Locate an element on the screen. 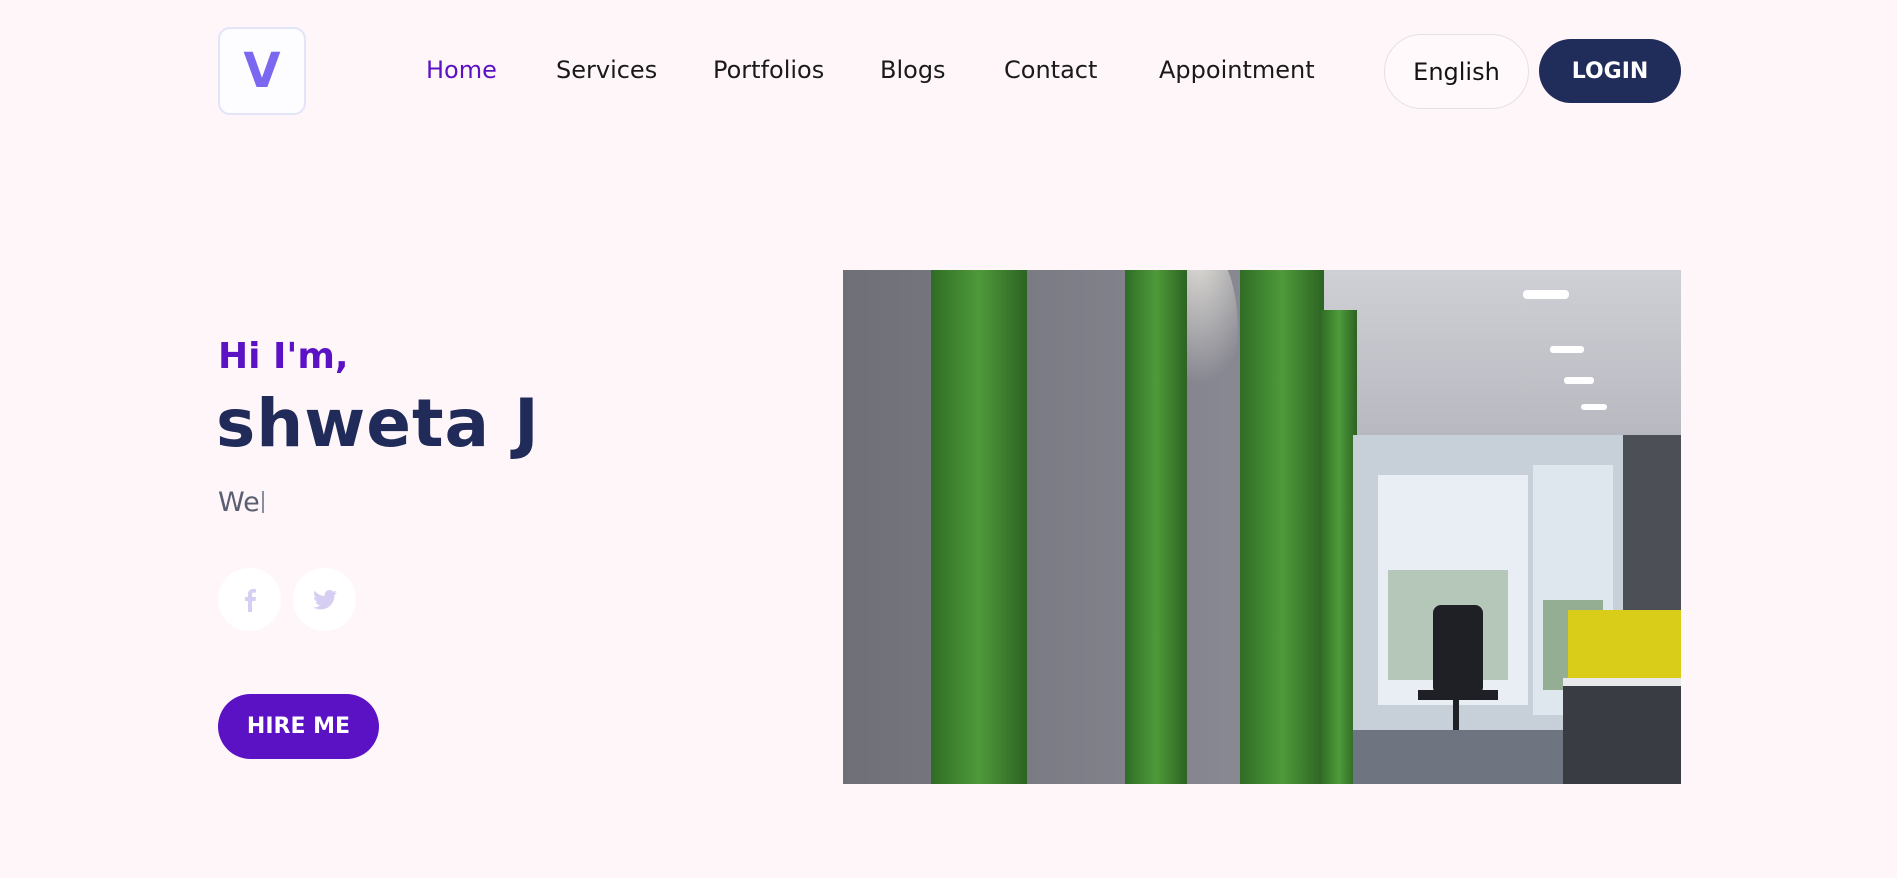 This screenshot has height=878, width=1897. nav-blogs: Blogs is located at coordinates (913, 70).